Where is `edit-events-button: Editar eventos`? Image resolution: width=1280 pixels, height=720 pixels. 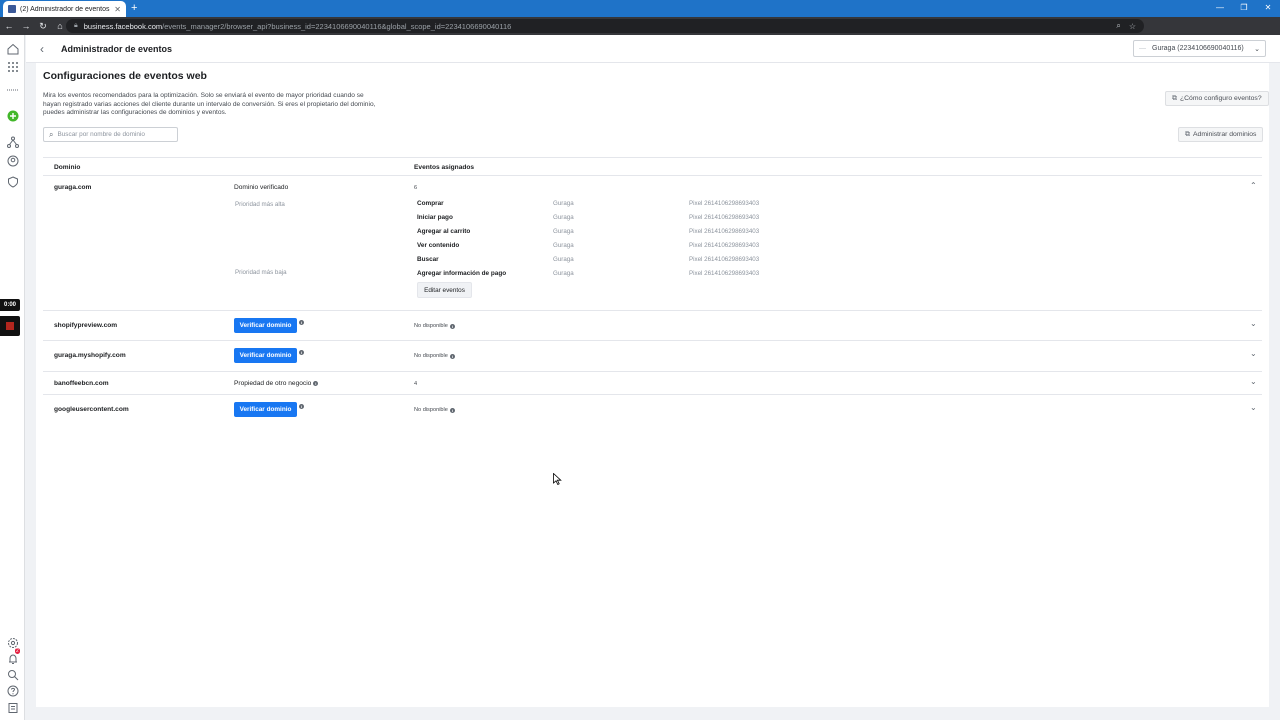
edit-events-button: Editar eventos is located at coordinates (444, 290).